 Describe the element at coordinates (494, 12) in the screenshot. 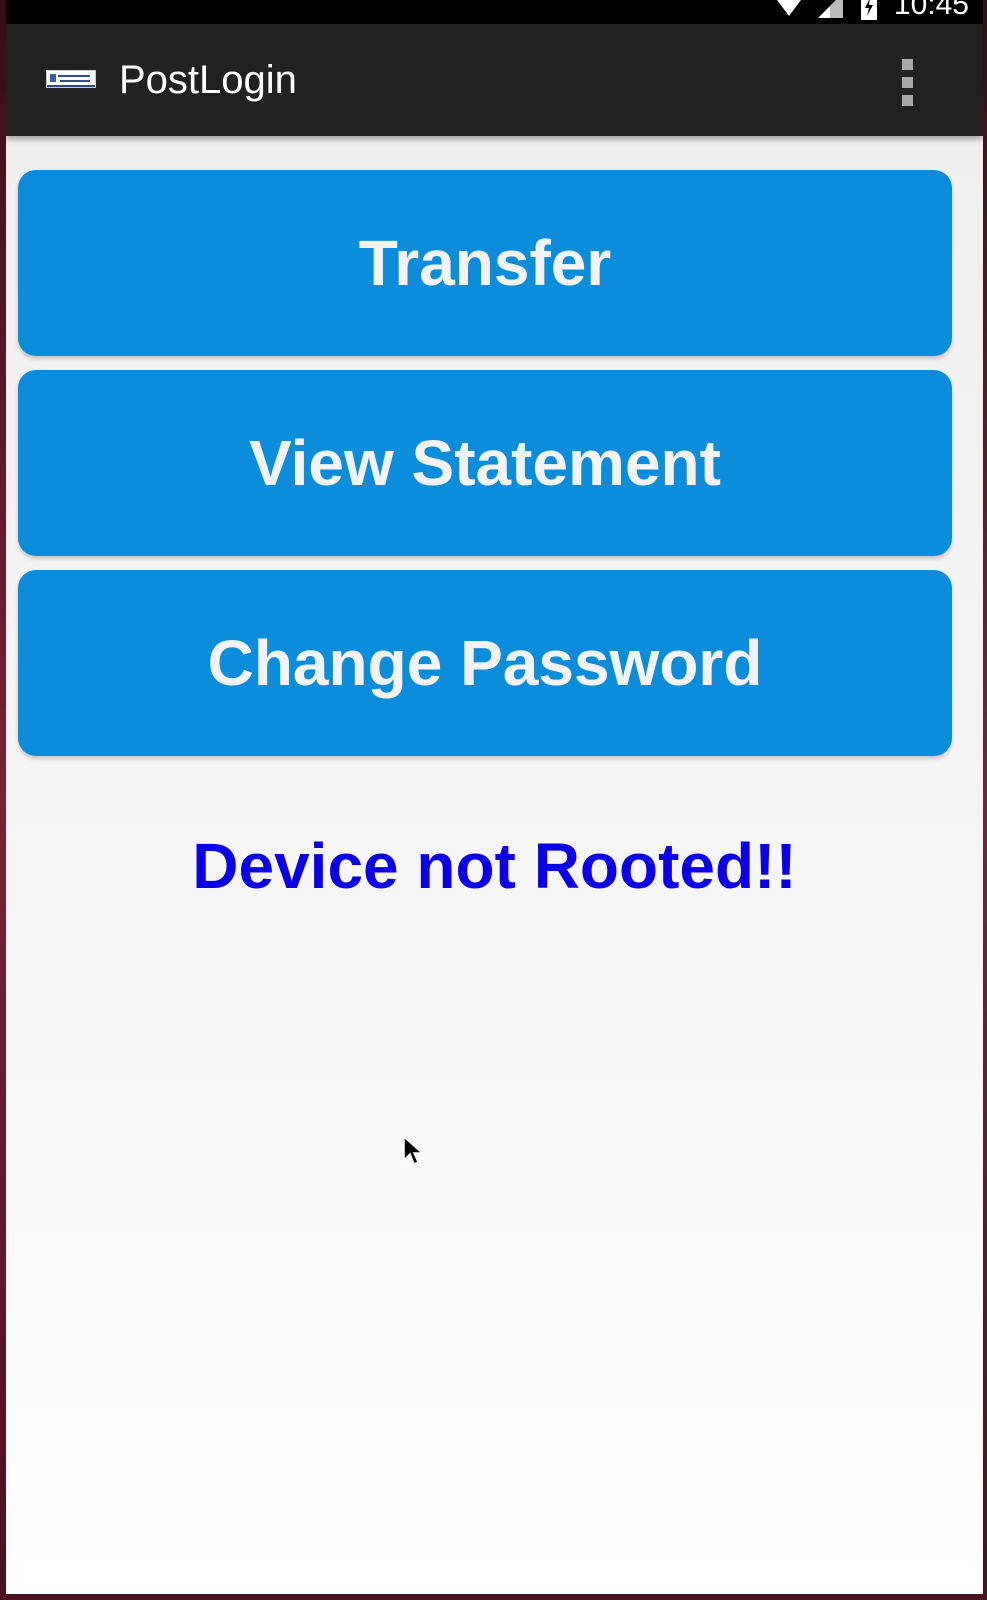

I see `status-bar: 10:45` at that location.